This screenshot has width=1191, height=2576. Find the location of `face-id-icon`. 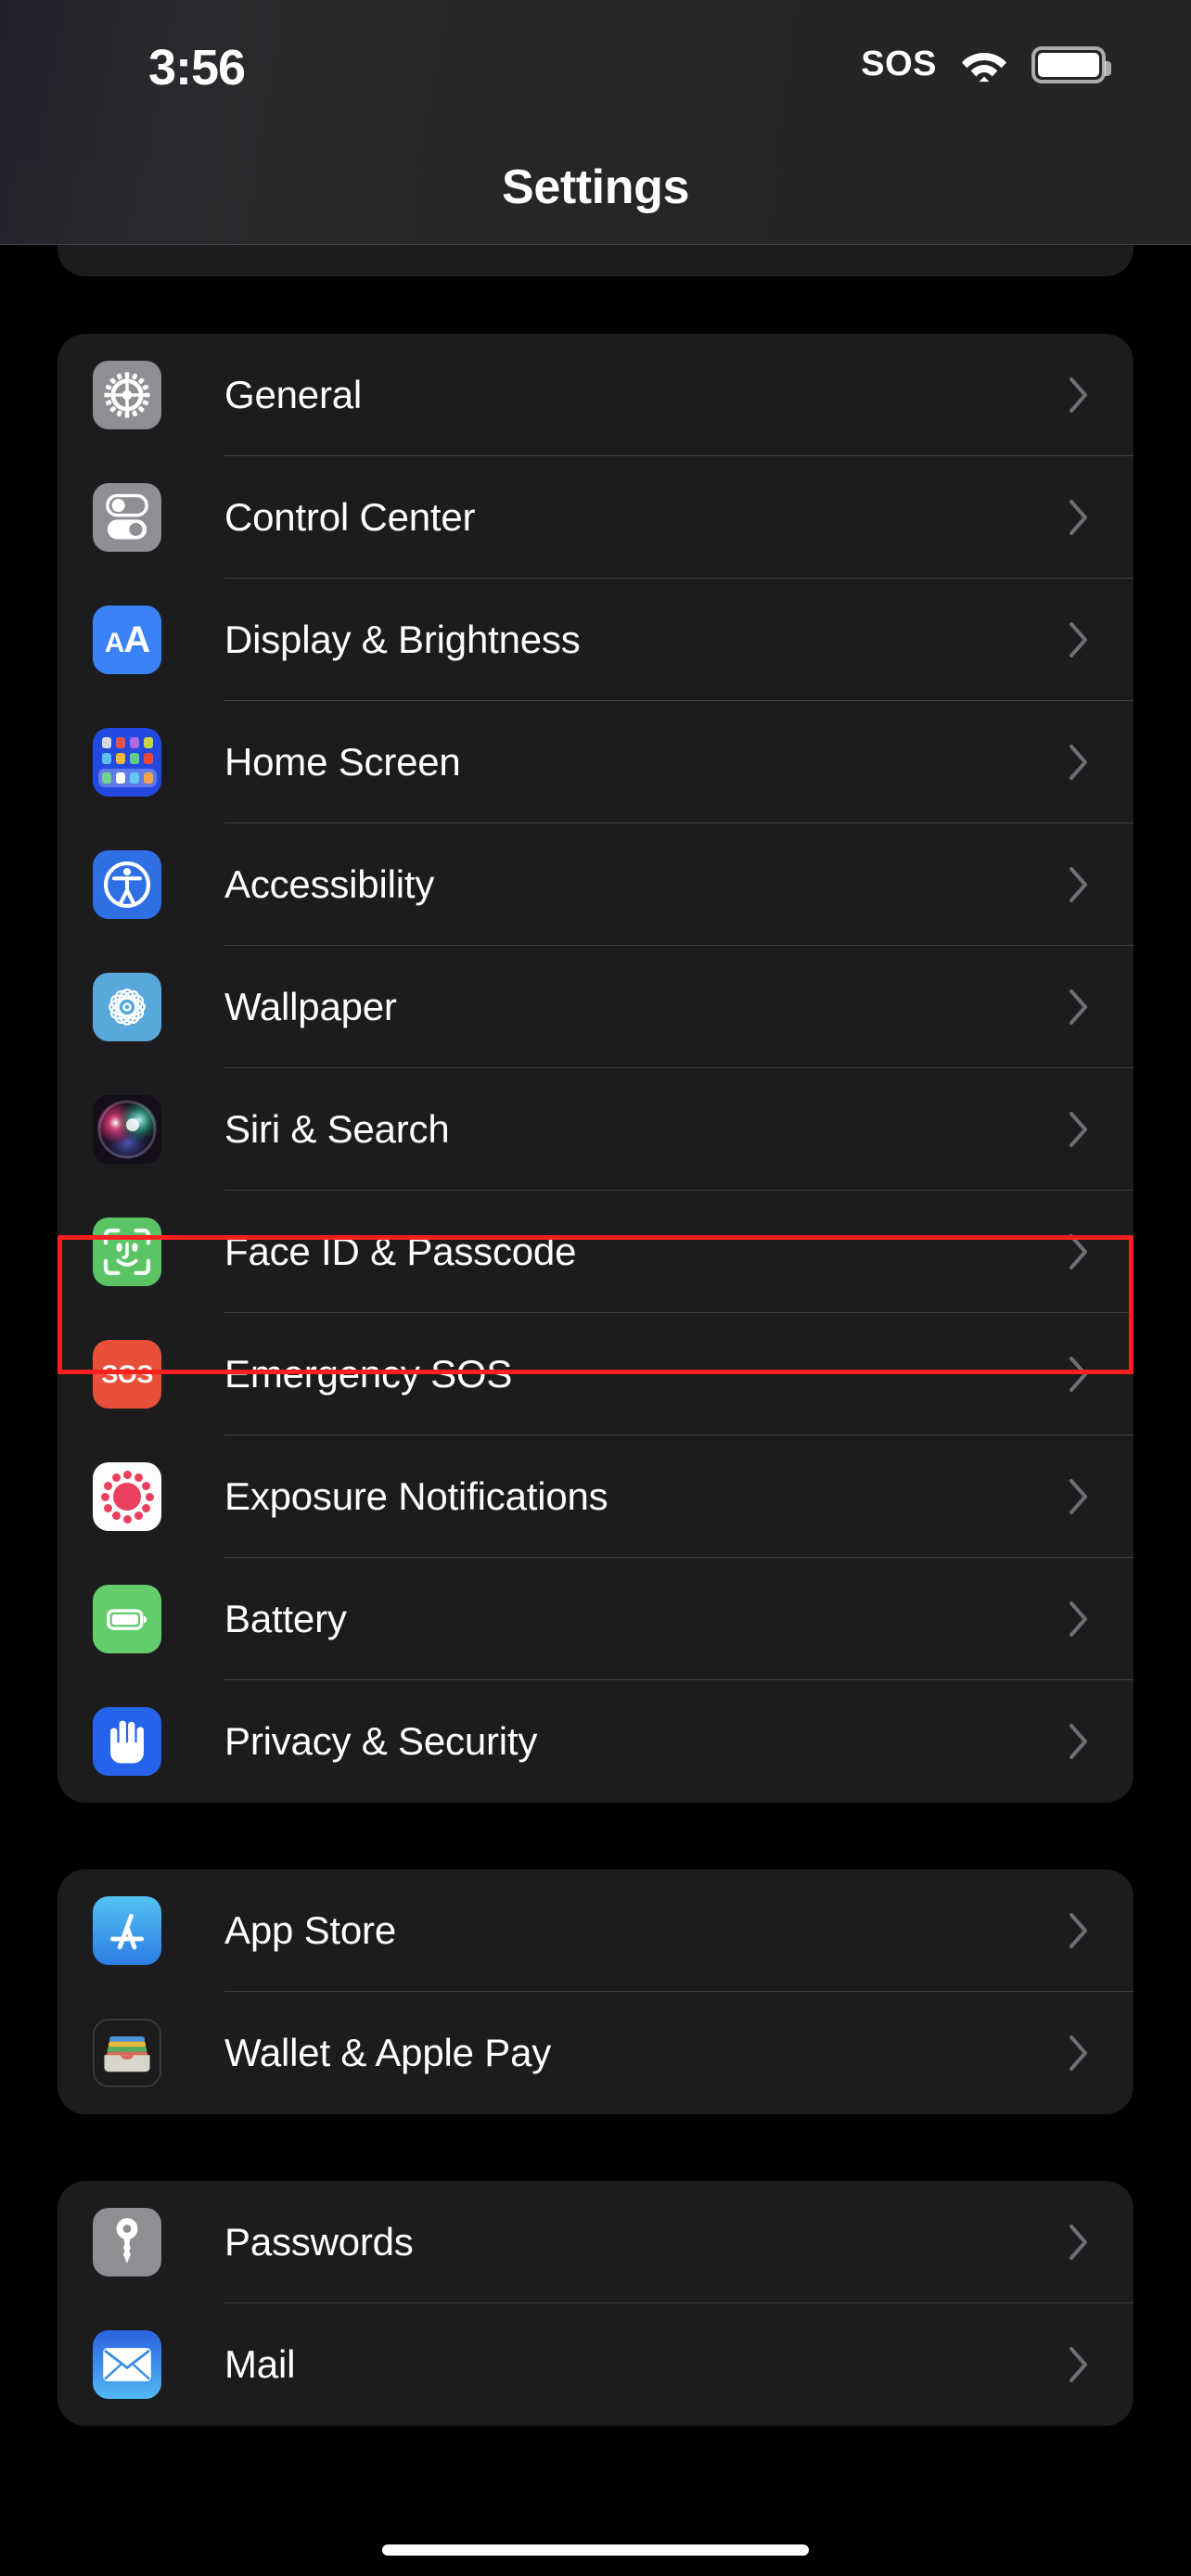

face-id-icon is located at coordinates (127, 1252).